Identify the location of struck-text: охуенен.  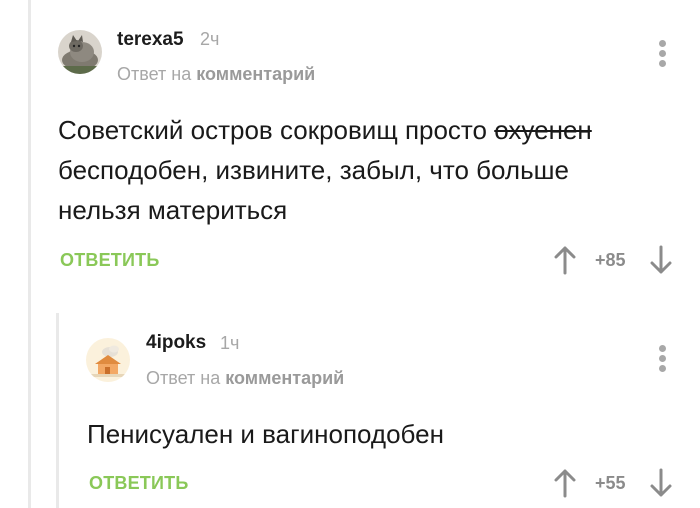
(543, 130).